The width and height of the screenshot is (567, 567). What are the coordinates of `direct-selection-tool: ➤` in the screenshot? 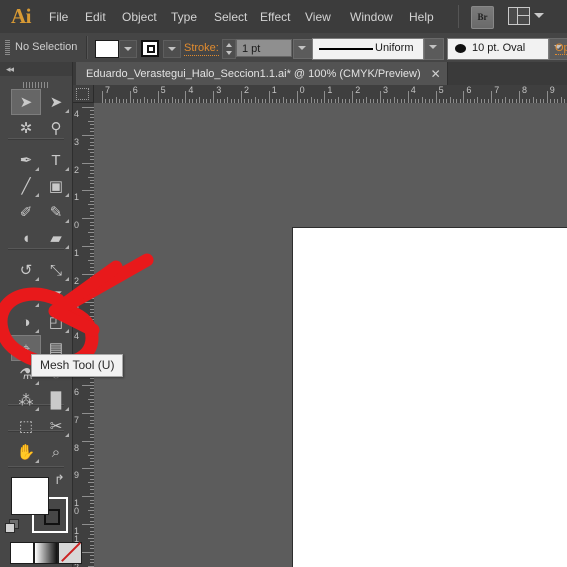 It's located at (56, 102).